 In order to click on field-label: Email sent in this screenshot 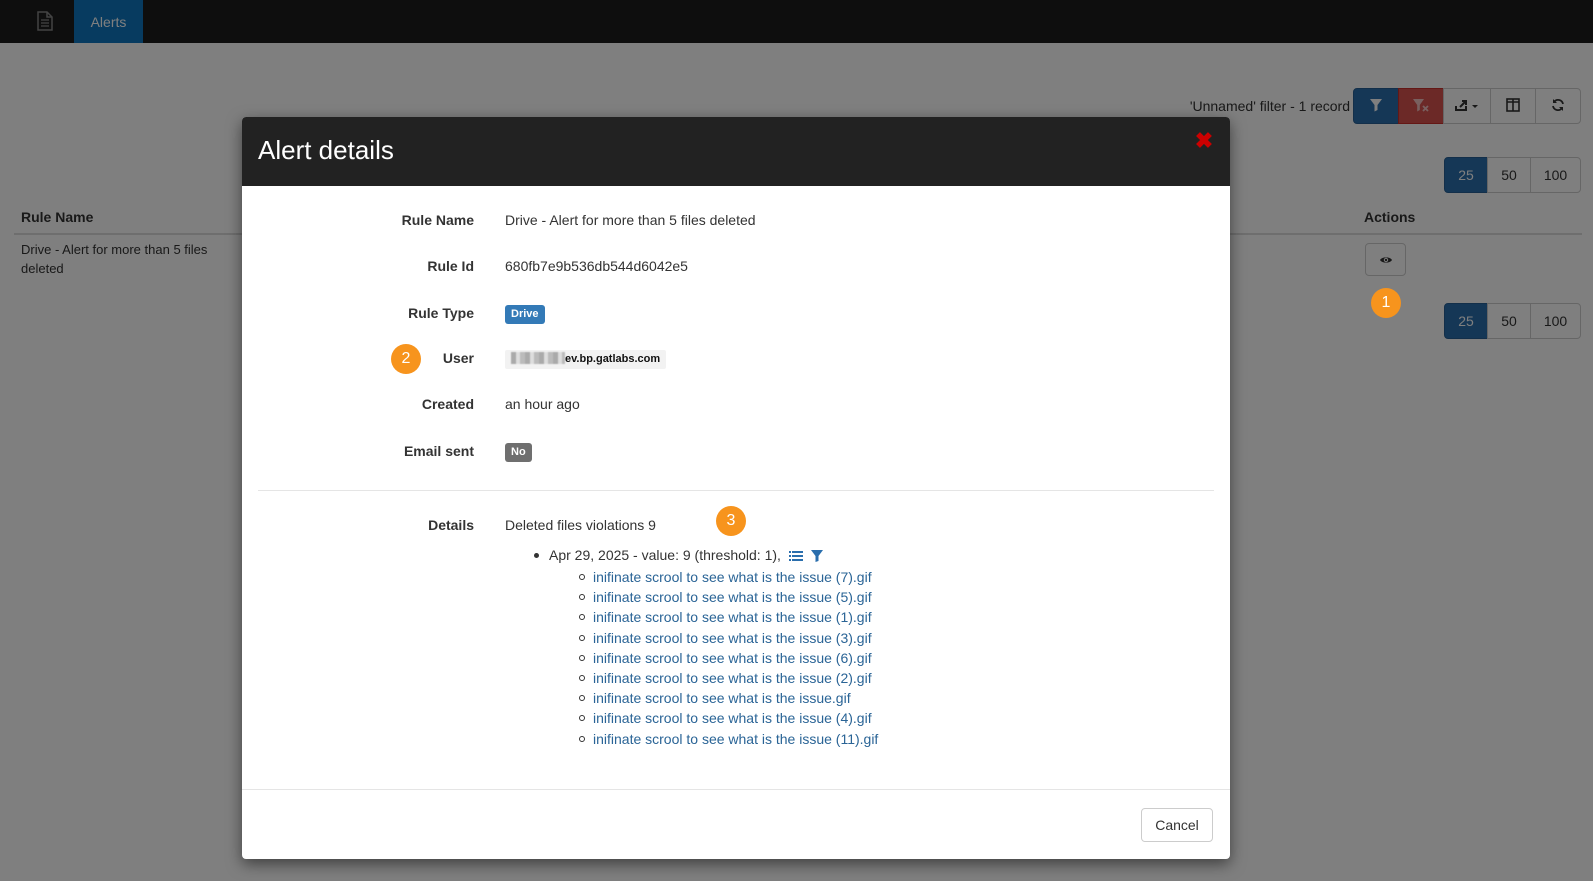, I will do `click(438, 451)`.